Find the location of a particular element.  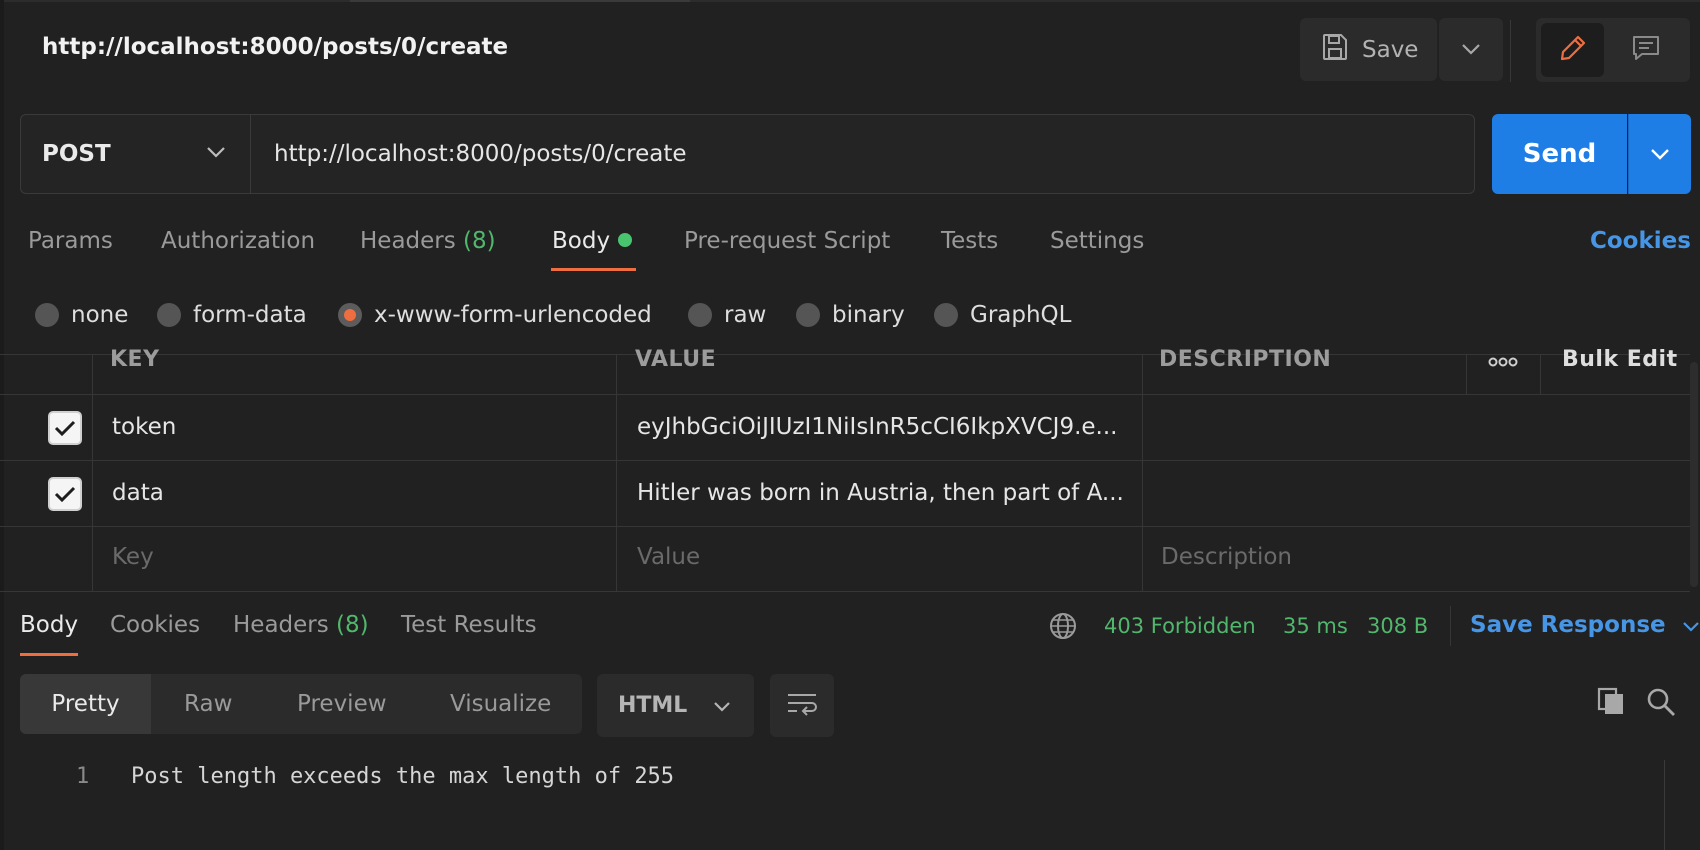

format-select: HTML is located at coordinates (675, 705).